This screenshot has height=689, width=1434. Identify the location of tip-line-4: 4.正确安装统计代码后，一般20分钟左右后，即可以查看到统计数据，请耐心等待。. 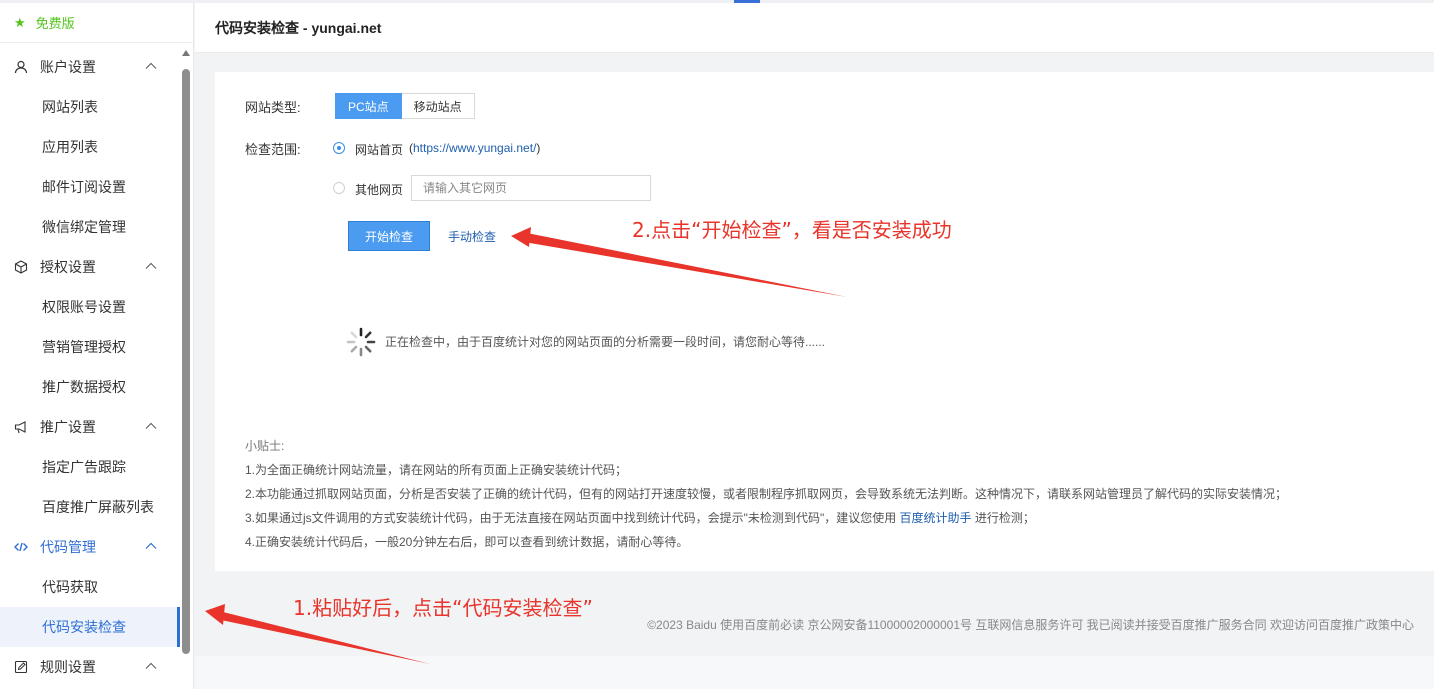
(467, 542).